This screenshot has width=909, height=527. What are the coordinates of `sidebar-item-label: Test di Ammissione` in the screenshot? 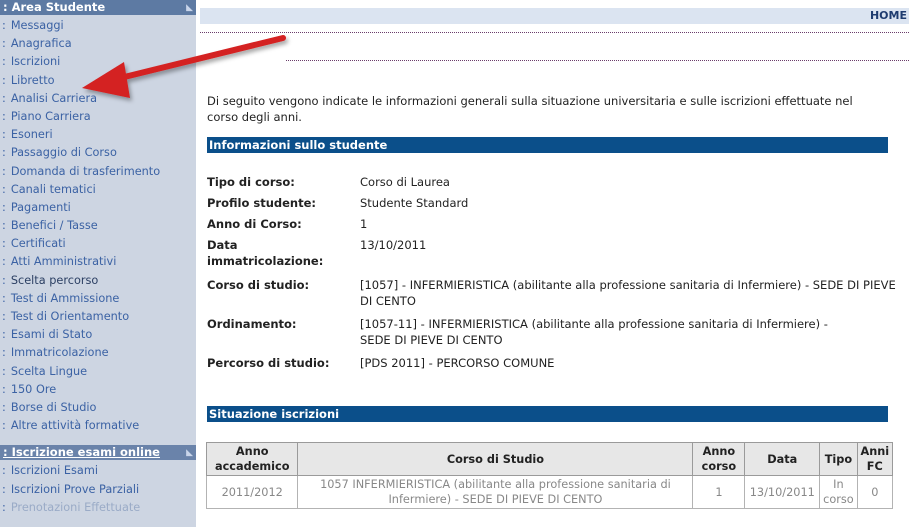 It's located at (65, 298).